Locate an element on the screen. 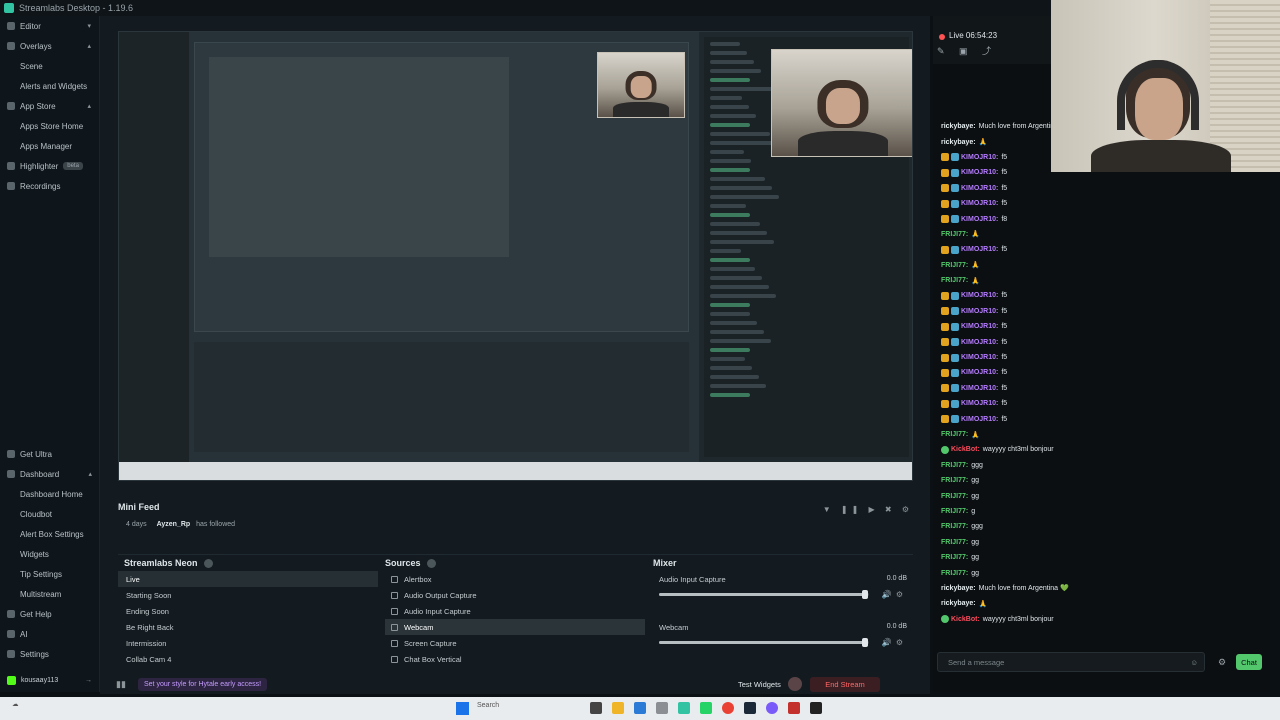 This screenshot has width=1280, height=720. sidebar-item-scene: Scene is located at coordinates (49, 66).